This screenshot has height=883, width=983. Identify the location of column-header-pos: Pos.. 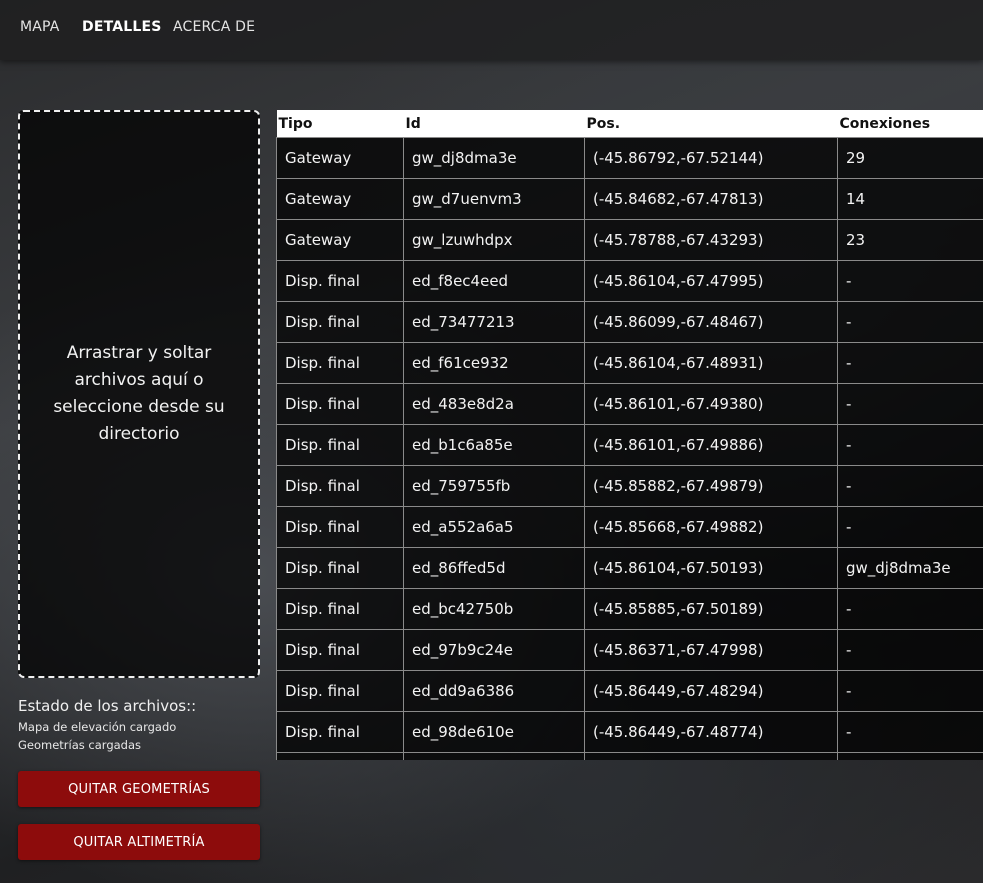
(711, 124).